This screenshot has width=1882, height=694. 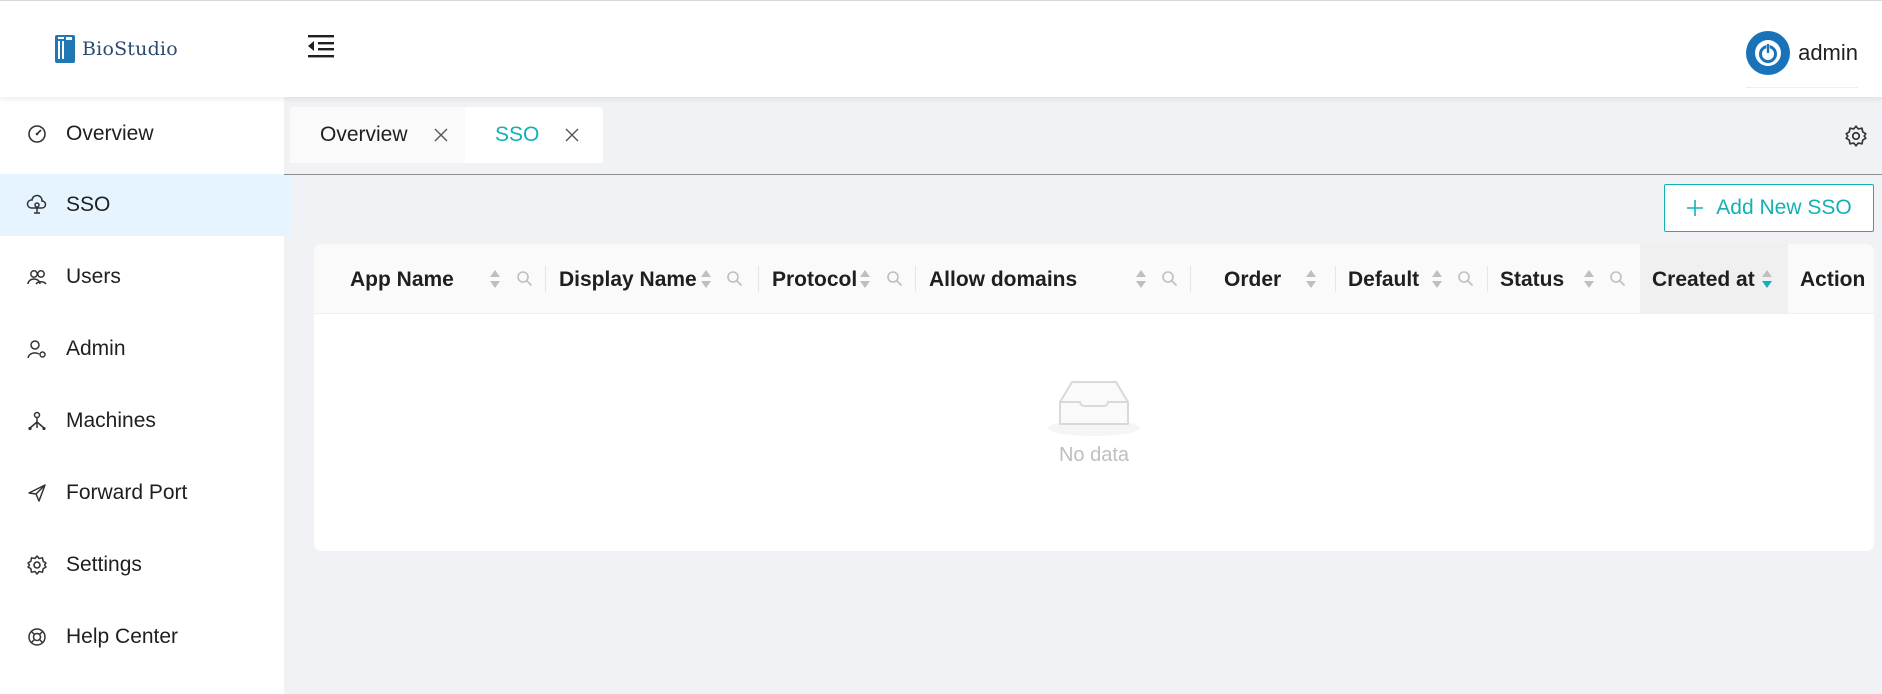 What do you see at coordinates (145, 349) in the screenshot?
I see `sidebar-item-admin: Admin` at bounding box center [145, 349].